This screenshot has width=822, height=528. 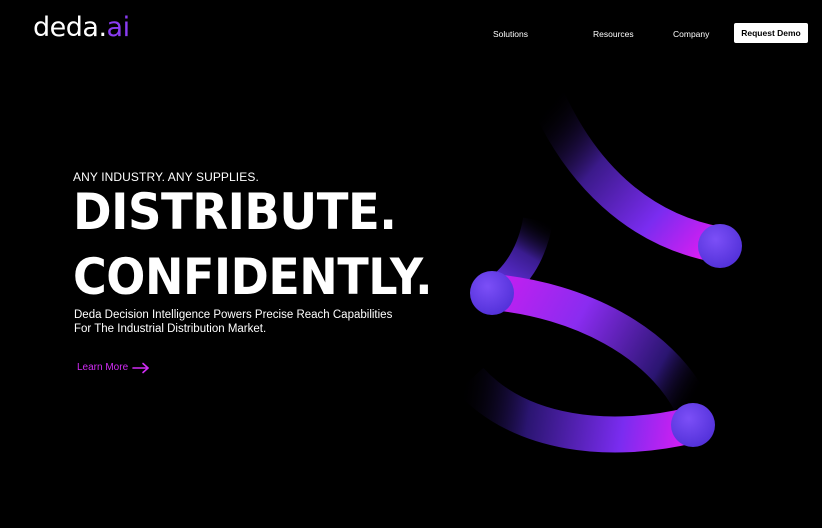 What do you see at coordinates (166, 177) in the screenshot?
I see `hero-eyebrow: ANY INDUSTRY. ANY SUPPLIES.` at bounding box center [166, 177].